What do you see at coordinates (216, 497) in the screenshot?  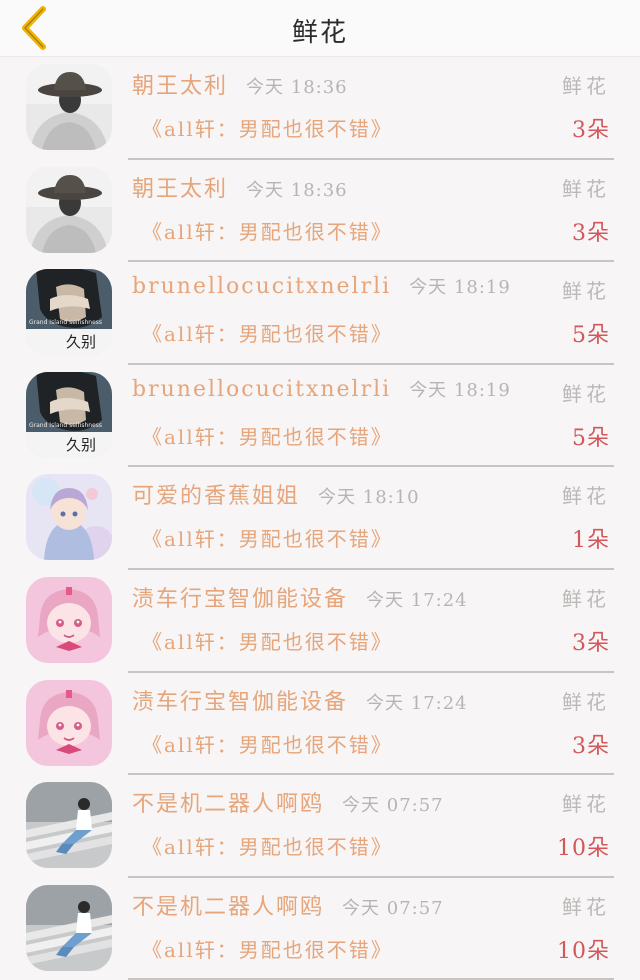 I see `sender-name-text: 可爱的香蕉姐姐` at bounding box center [216, 497].